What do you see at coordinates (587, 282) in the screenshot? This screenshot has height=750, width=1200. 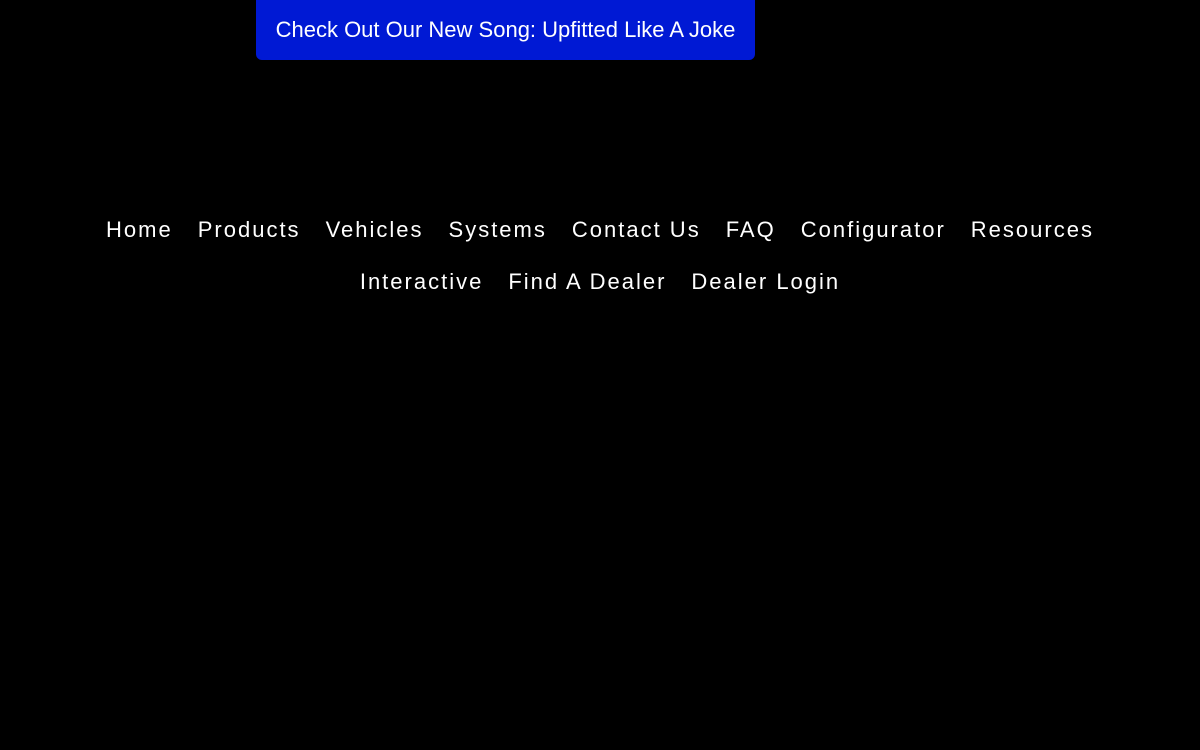 I see `nav-link-find-a-dealer: Find A Dealer` at bounding box center [587, 282].